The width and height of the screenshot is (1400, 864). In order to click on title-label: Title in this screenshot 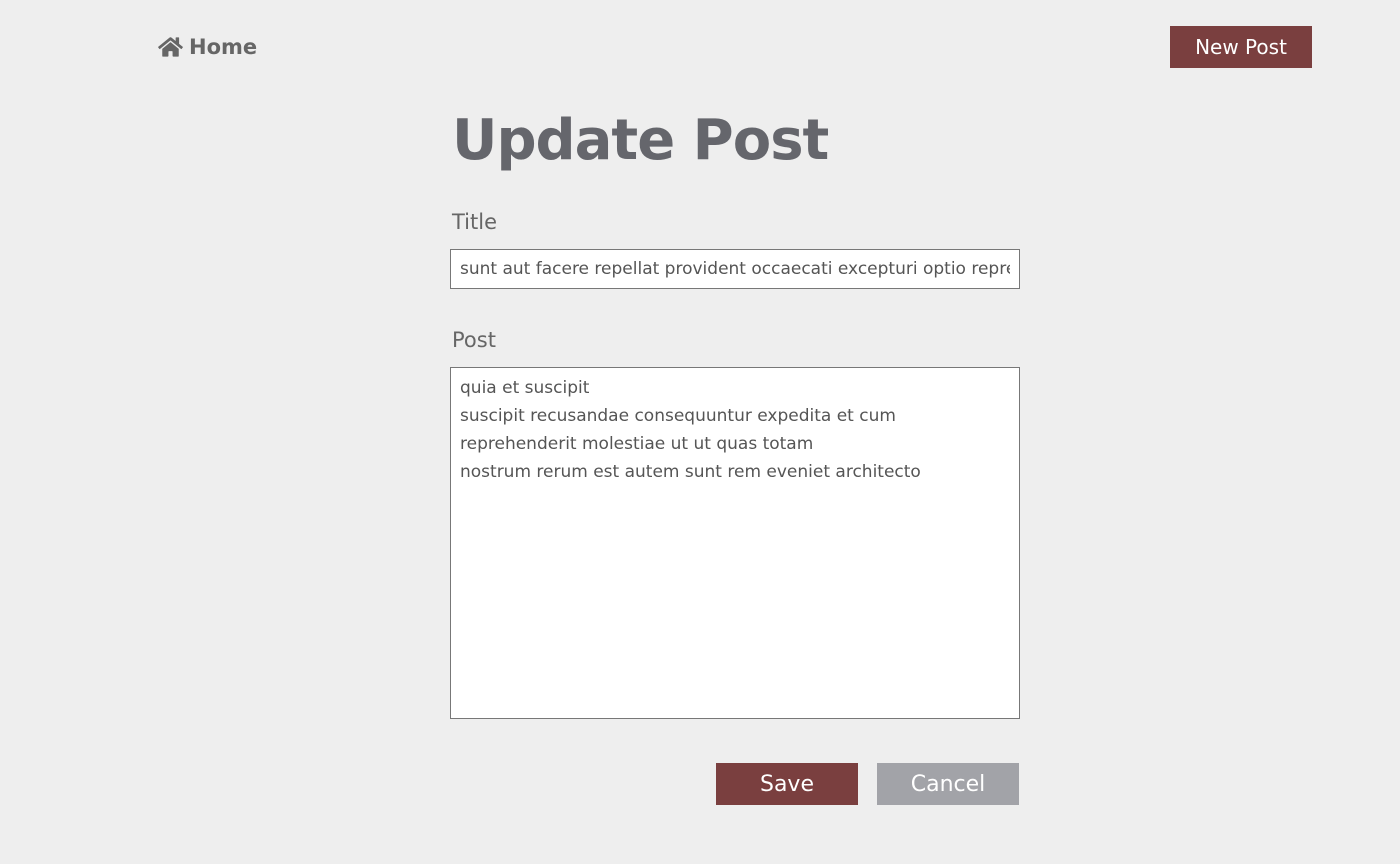, I will do `click(475, 222)`.